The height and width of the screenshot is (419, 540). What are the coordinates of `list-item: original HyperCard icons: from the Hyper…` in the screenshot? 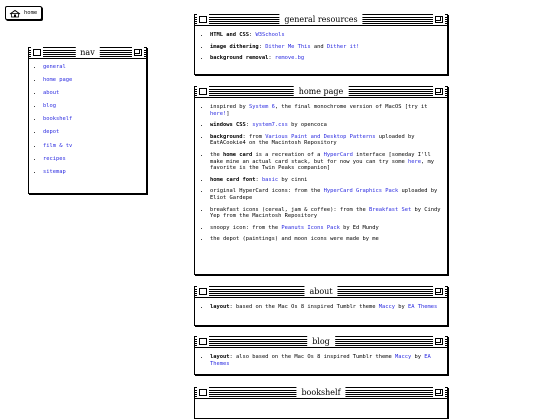 It's located at (325, 194).